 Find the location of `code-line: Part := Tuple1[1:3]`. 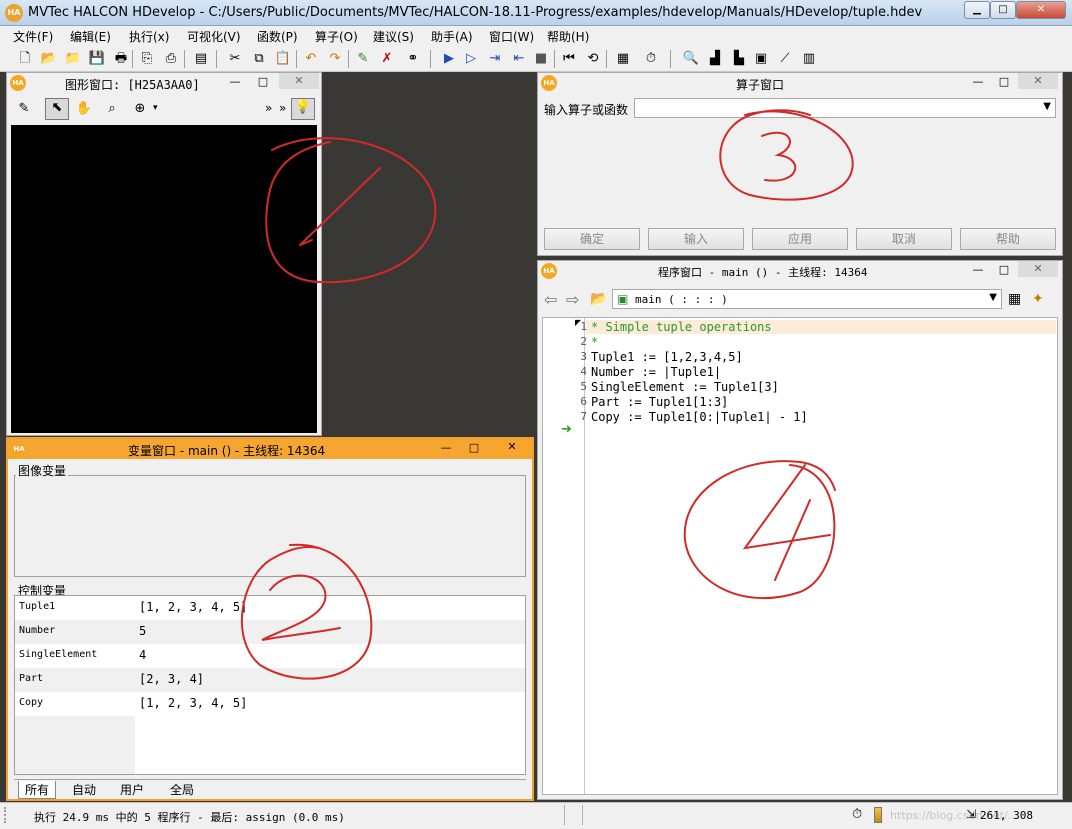

code-line: Part := Tuple1[1:3] is located at coordinates (659, 402).